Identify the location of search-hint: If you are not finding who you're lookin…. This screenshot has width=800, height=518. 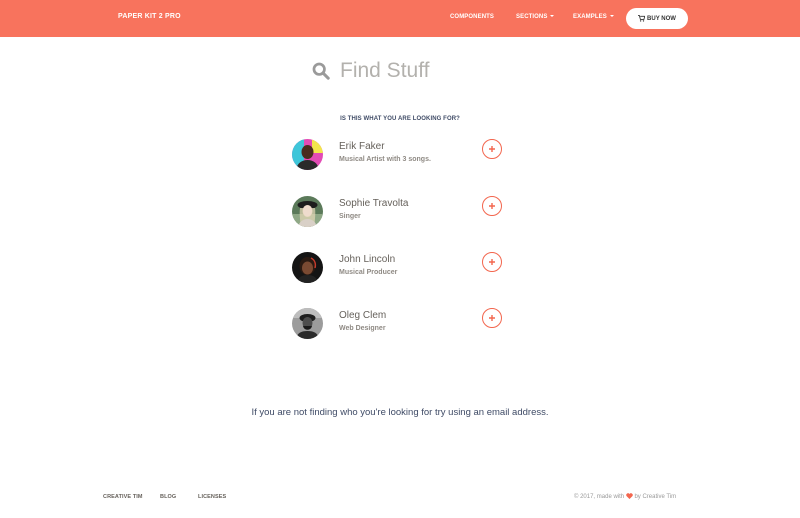
(400, 412).